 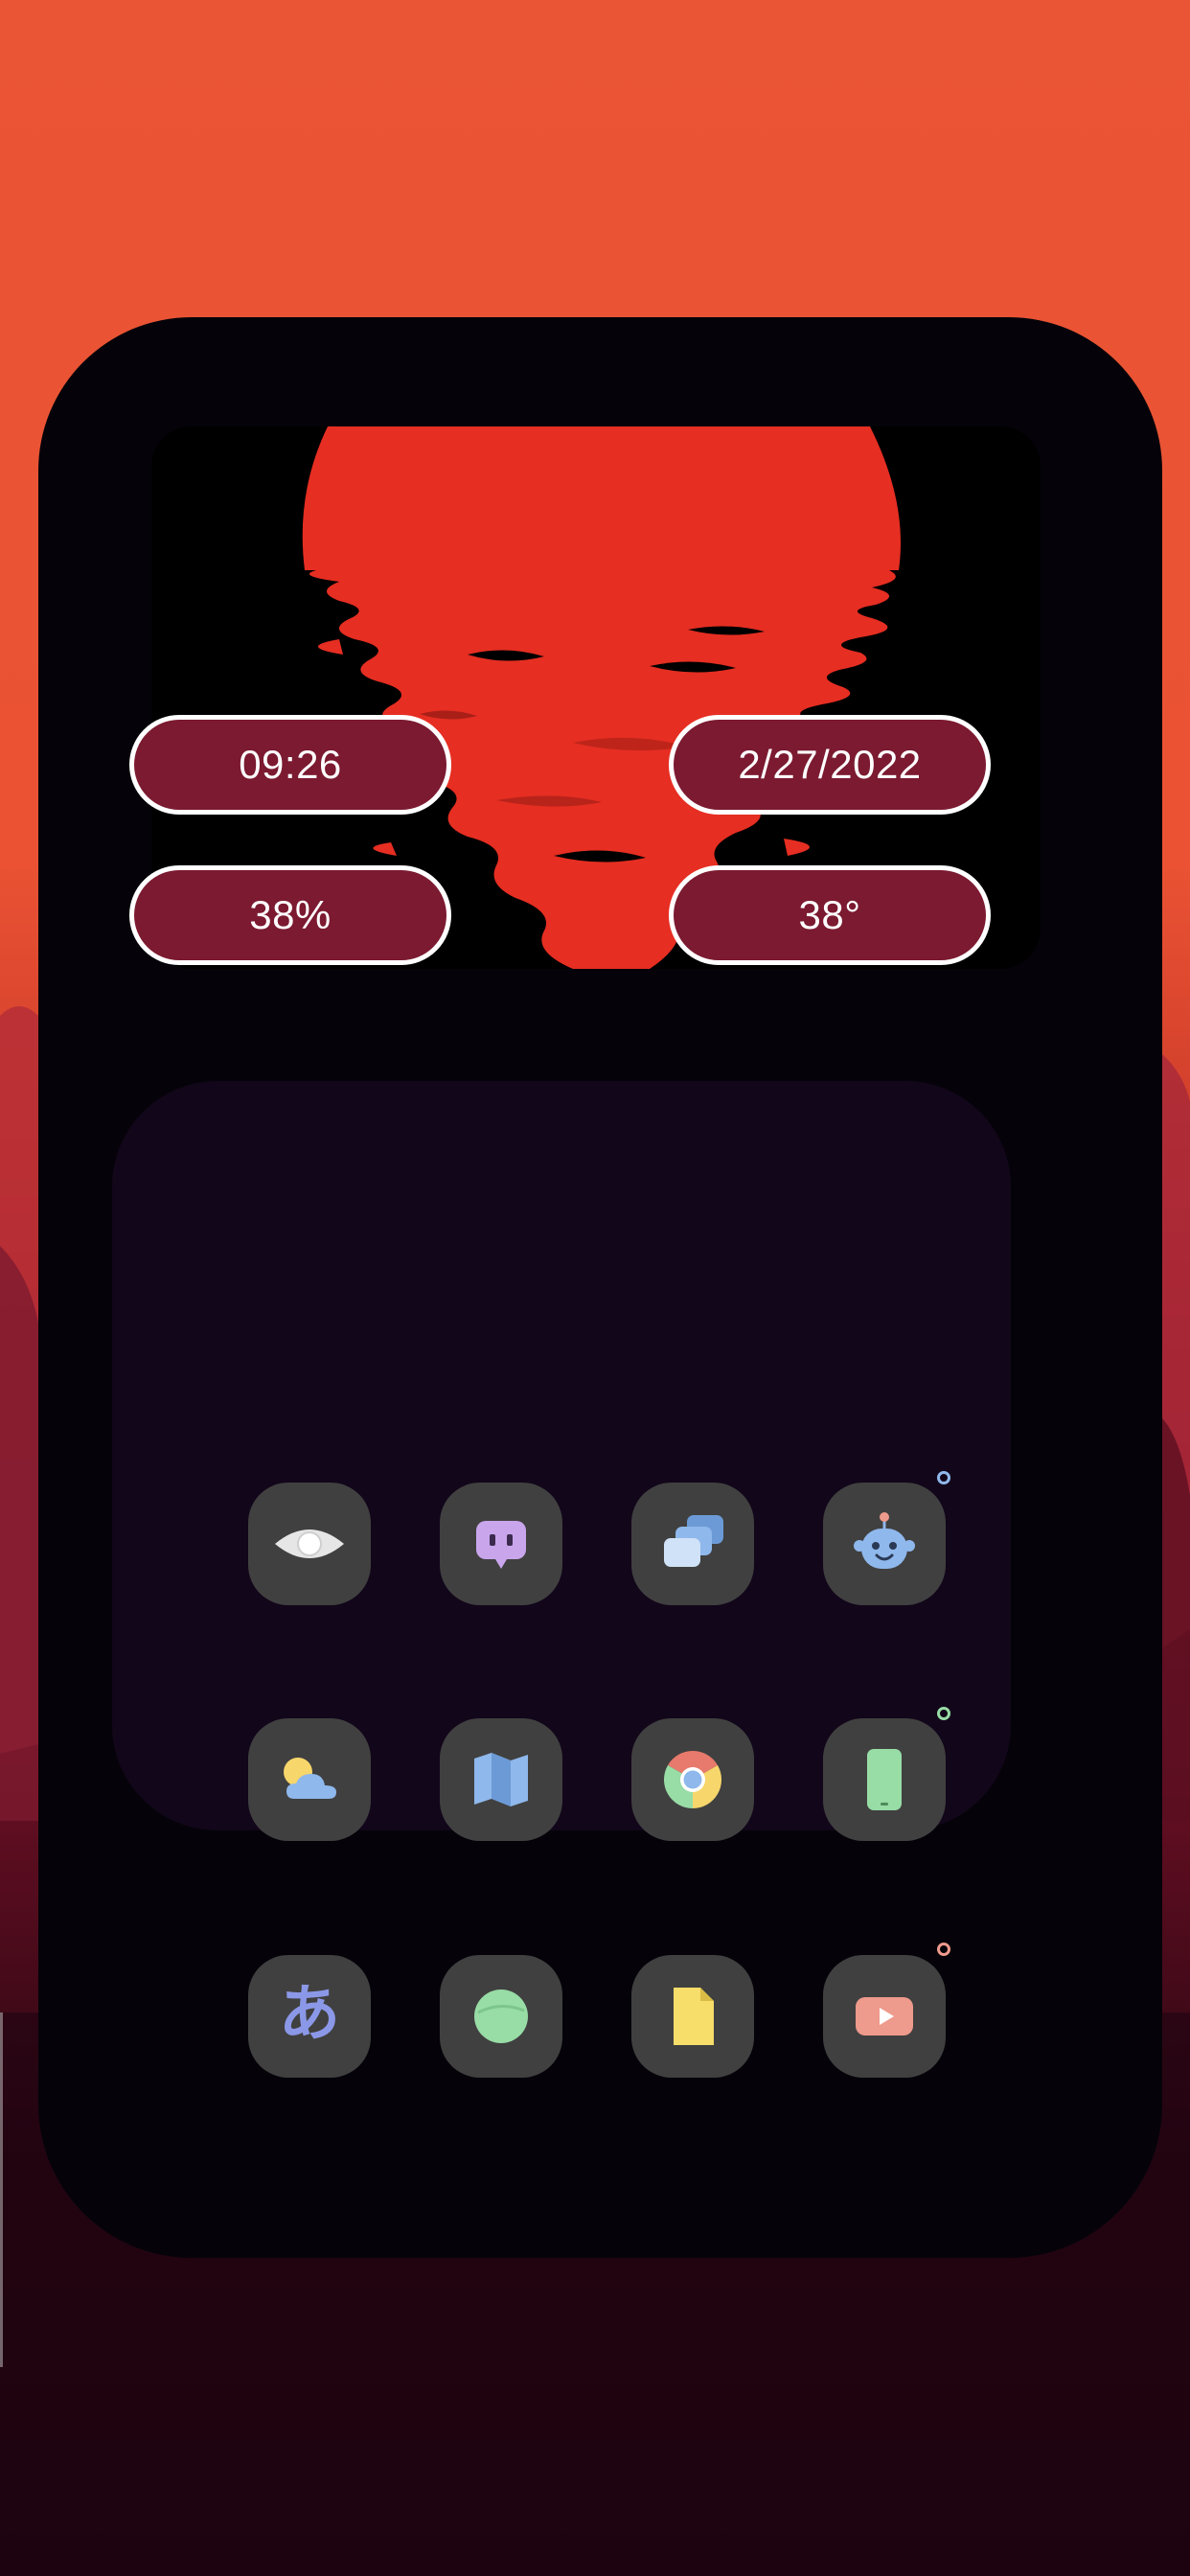 What do you see at coordinates (694, 1541) in the screenshot?
I see `stacked-cards-icon` at bounding box center [694, 1541].